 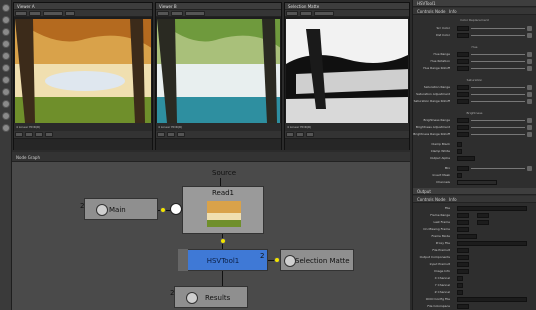 I want to click on brush-tool-icon, so click(x=6, y=8).